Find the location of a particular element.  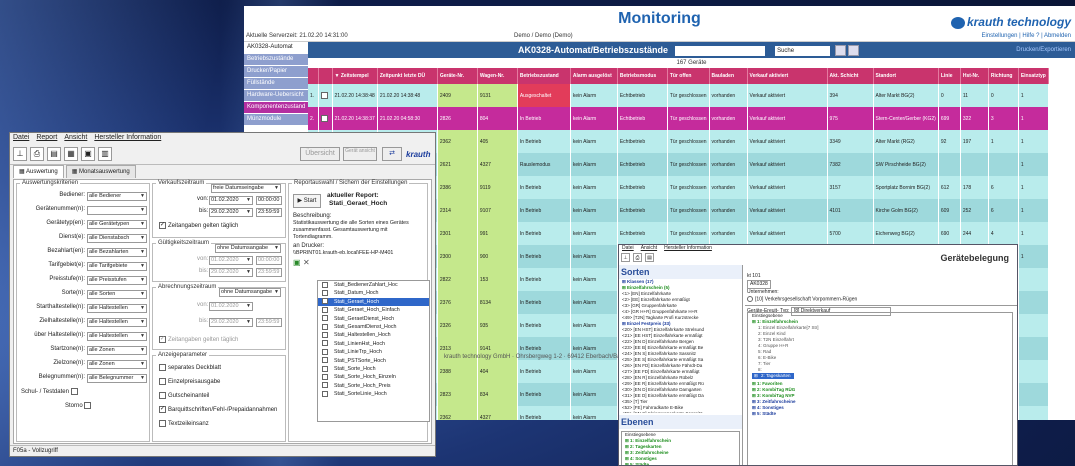

sidebar-item: Komponentenzustand is located at coordinates (276, 107).